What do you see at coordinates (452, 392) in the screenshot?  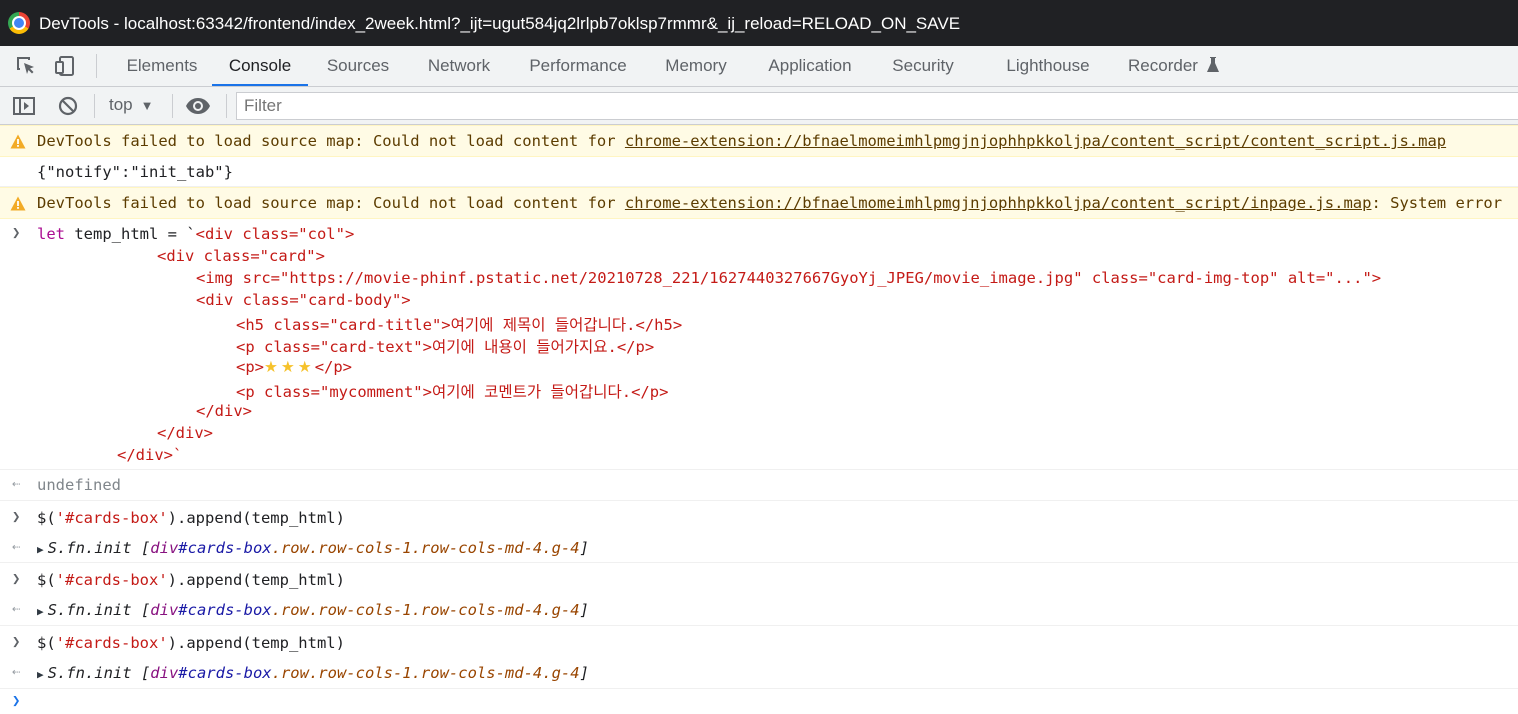 I see `code-line: <p class="mycomment">여기에 코멘트가 들어갑니다.</p>` at bounding box center [452, 392].